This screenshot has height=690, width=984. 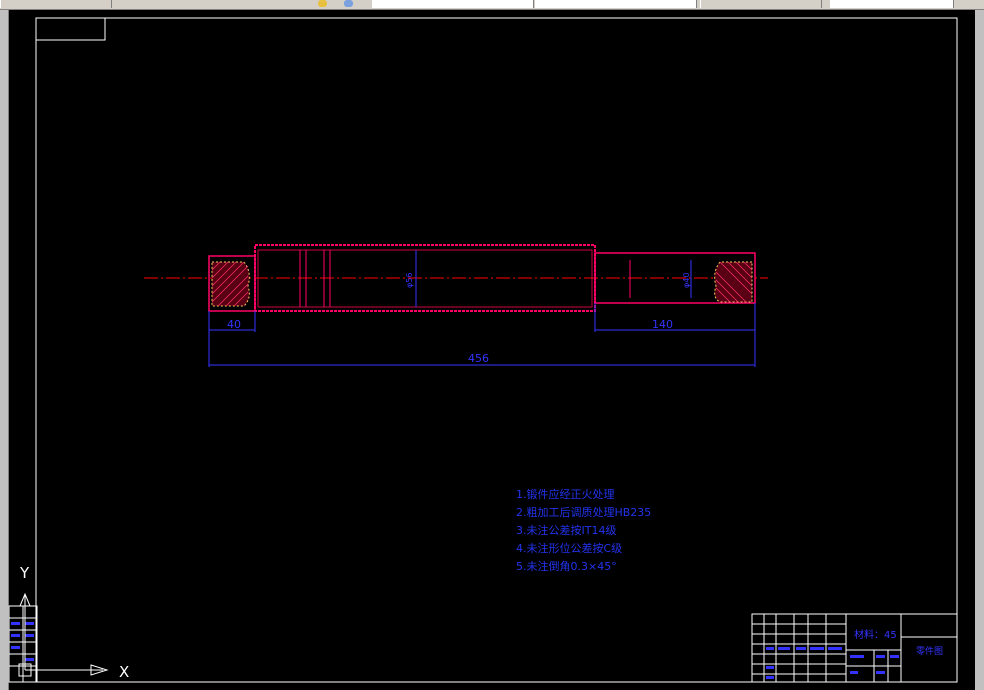 I want to click on dim-main-dia: φ56, so click(x=409, y=280).